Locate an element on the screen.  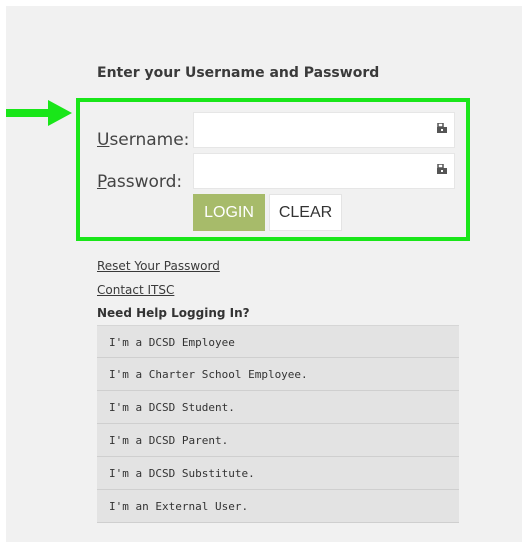
reset-password-link: Reset Your Password is located at coordinates (158, 266).